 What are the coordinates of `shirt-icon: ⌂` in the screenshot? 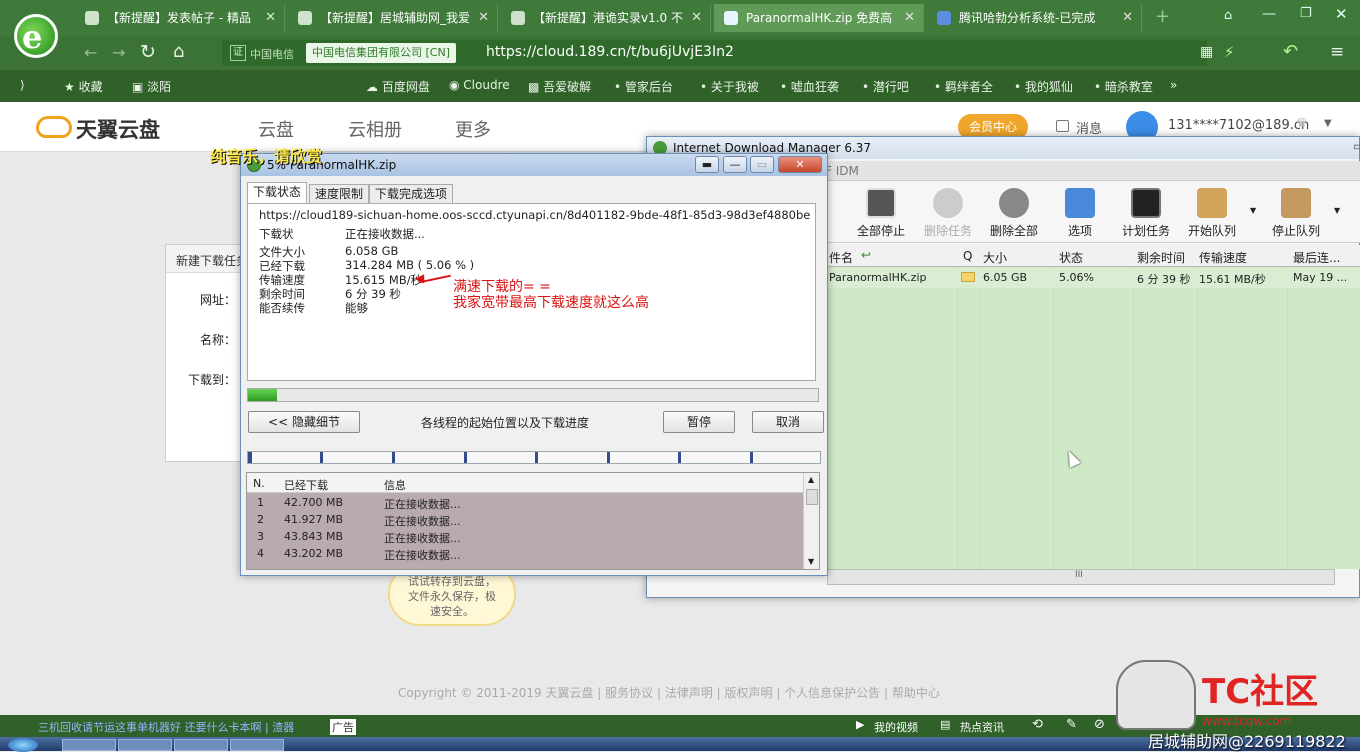 It's located at (1228, 15).